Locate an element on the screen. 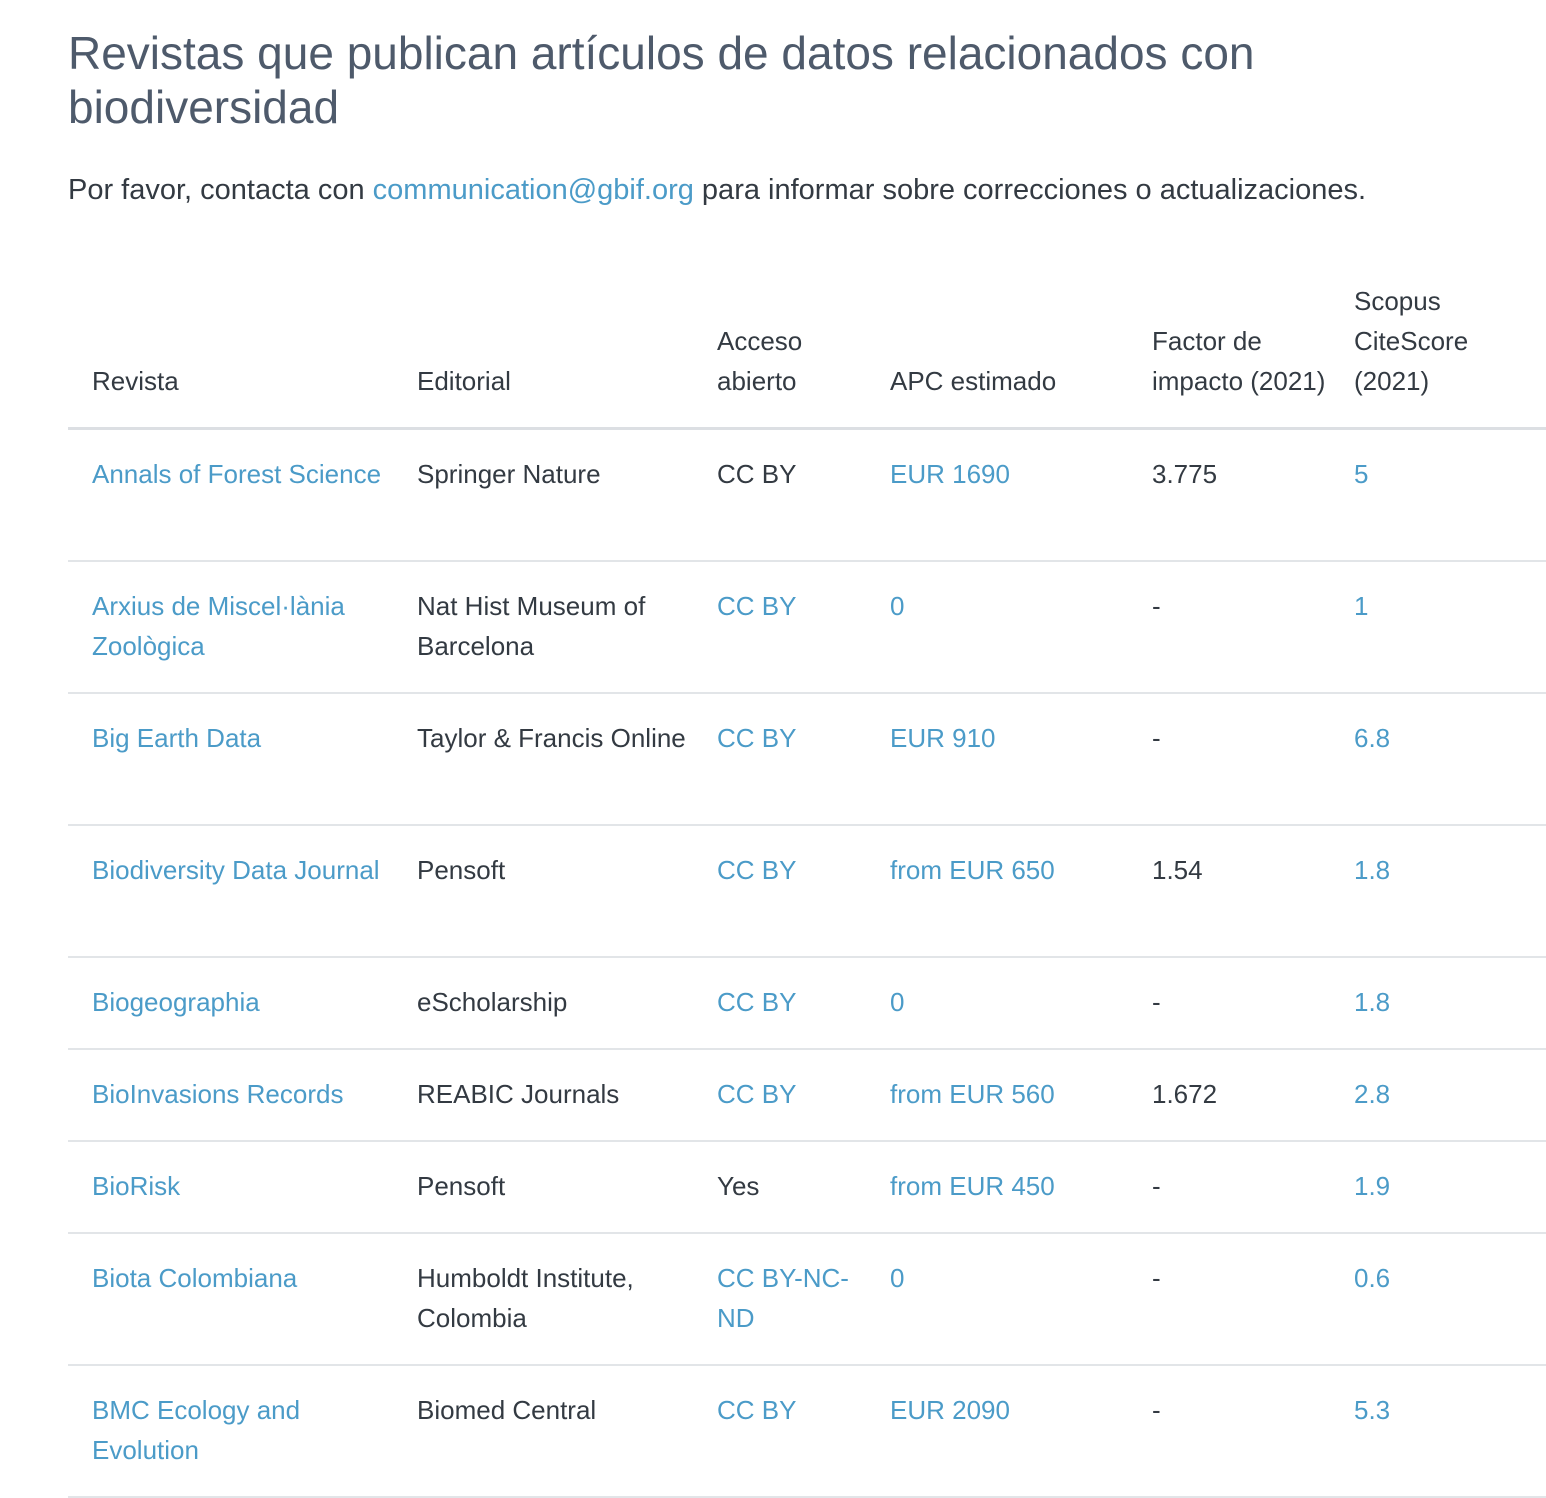 Image resolution: width=1546 pixels, height=1498 pixels. citescore-cell: 6.8 is located at coordinates (1438, 759).